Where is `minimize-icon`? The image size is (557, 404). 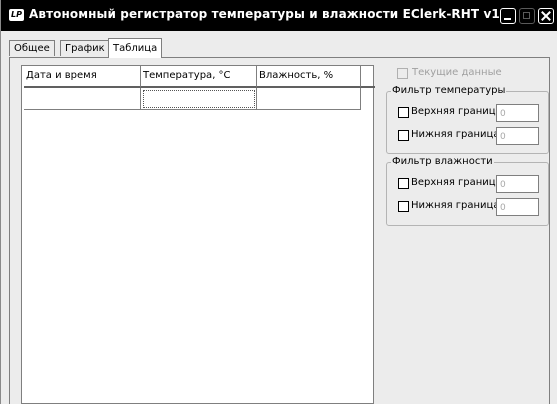 minimize-icon is located at coordinates (508, 16).